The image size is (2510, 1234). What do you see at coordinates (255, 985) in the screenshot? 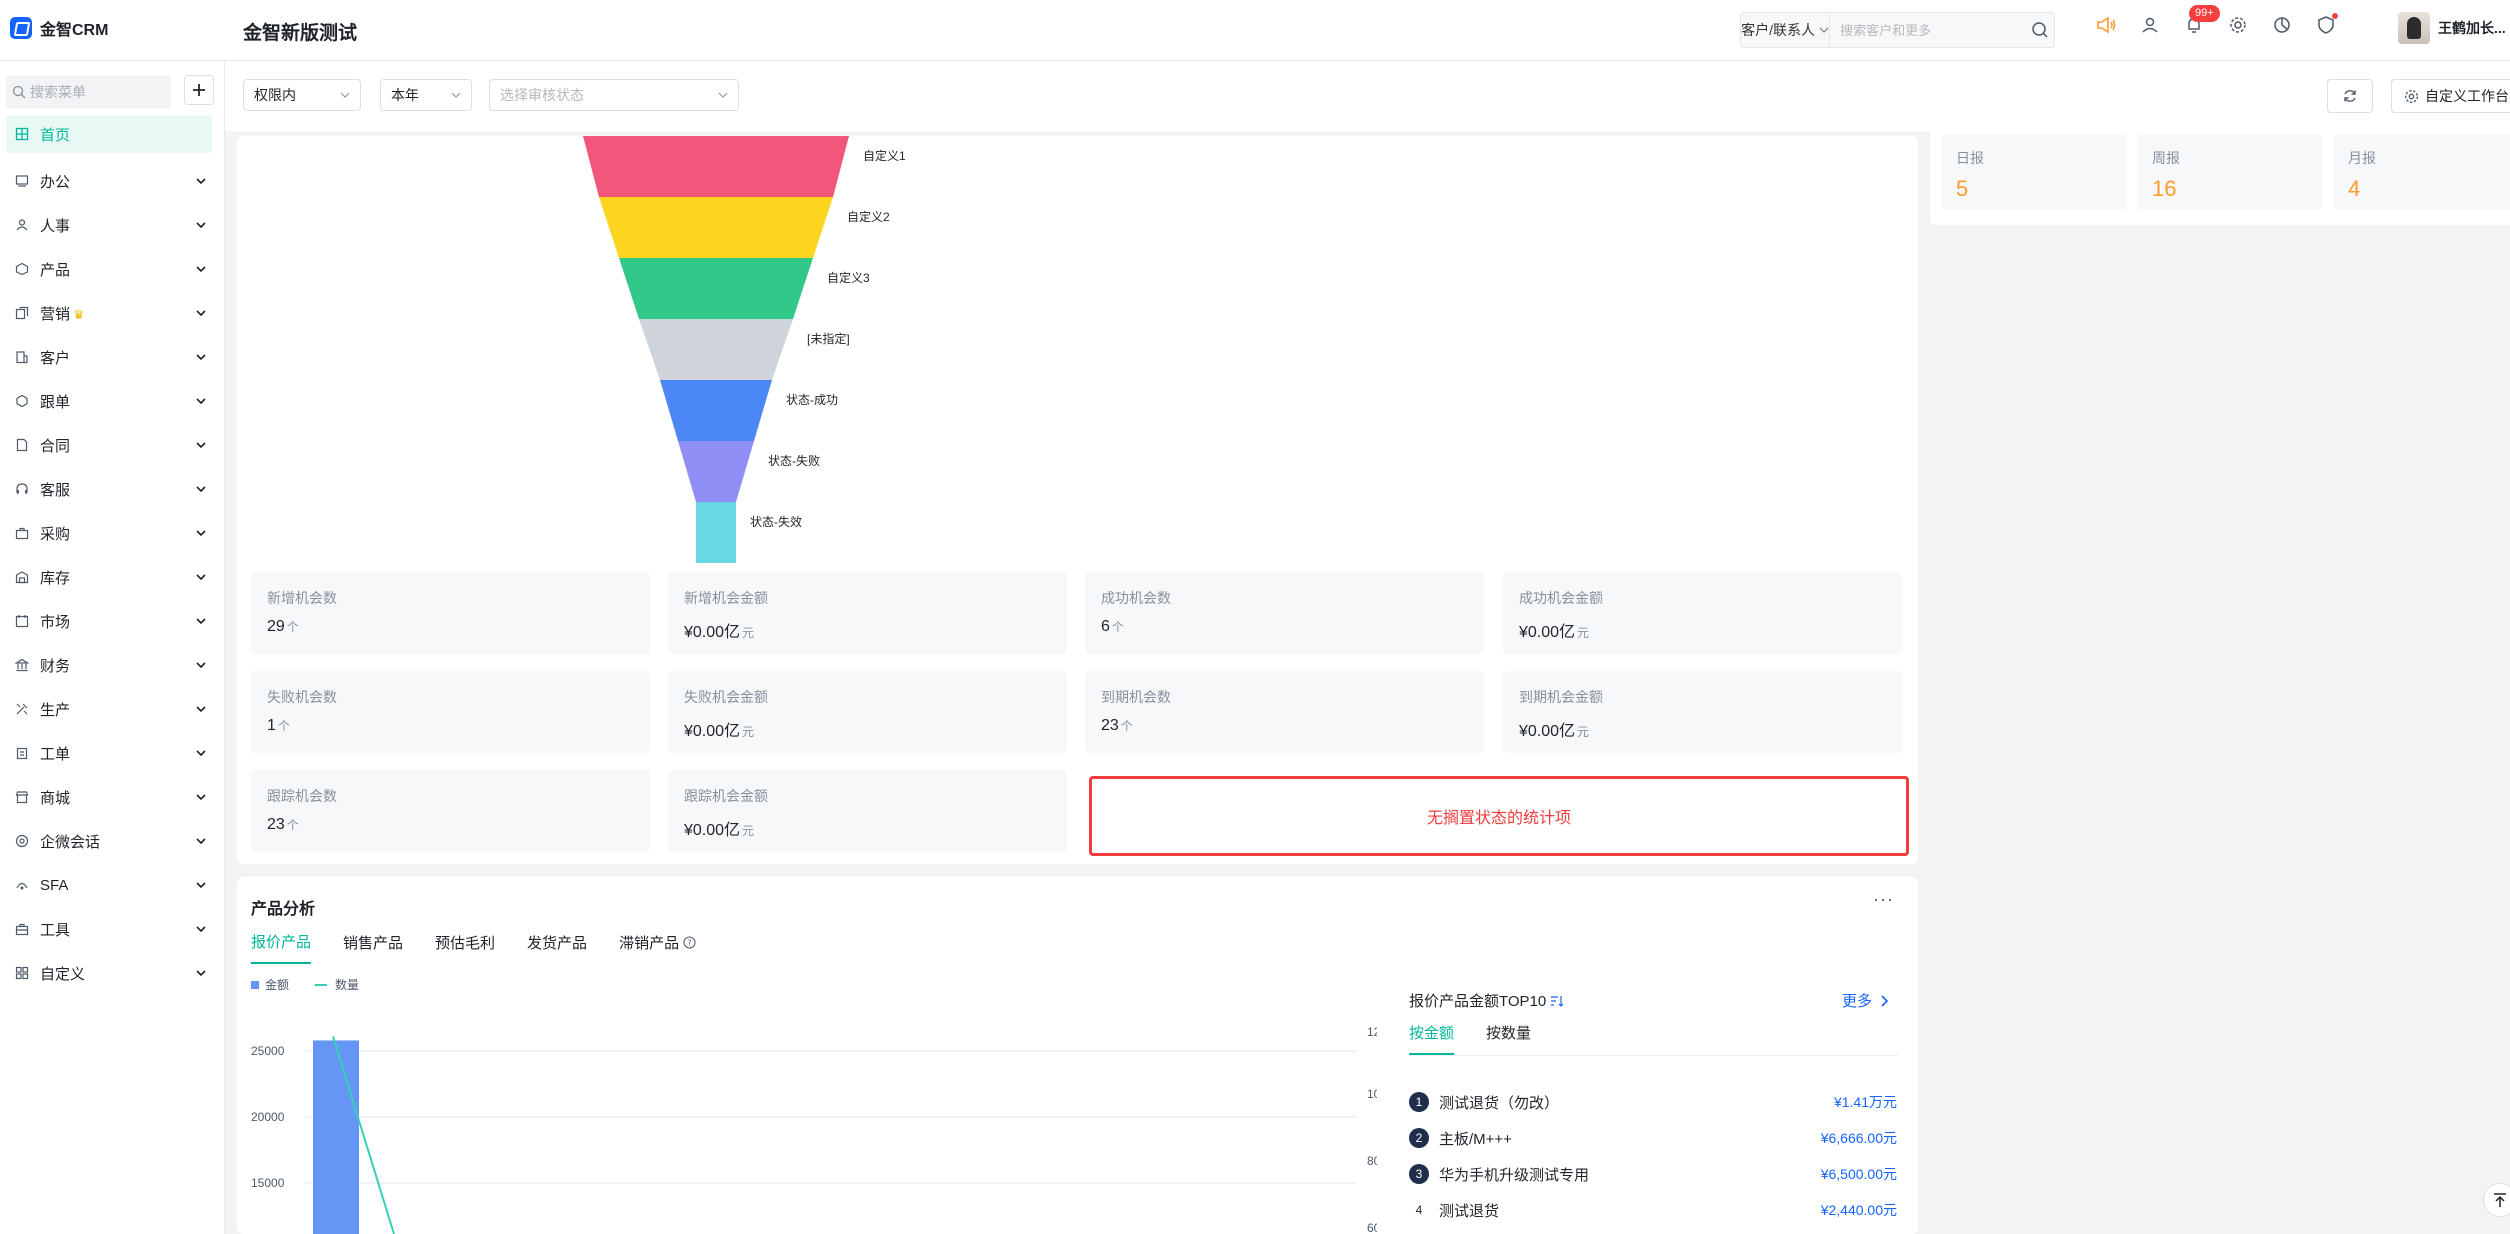
I see `legend-swatch-amount` at bounding box center [255, 985].